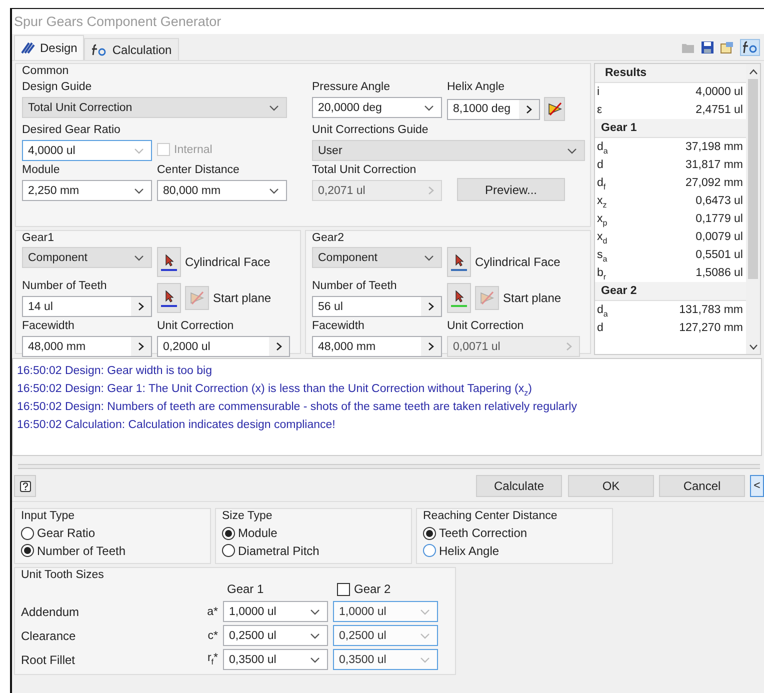 This screenshot has width=764, height=693. What do you see at coordinates (670, 128) in the screenshot?
I see `section-header: Gear 1` at bounding box center [670, 128].